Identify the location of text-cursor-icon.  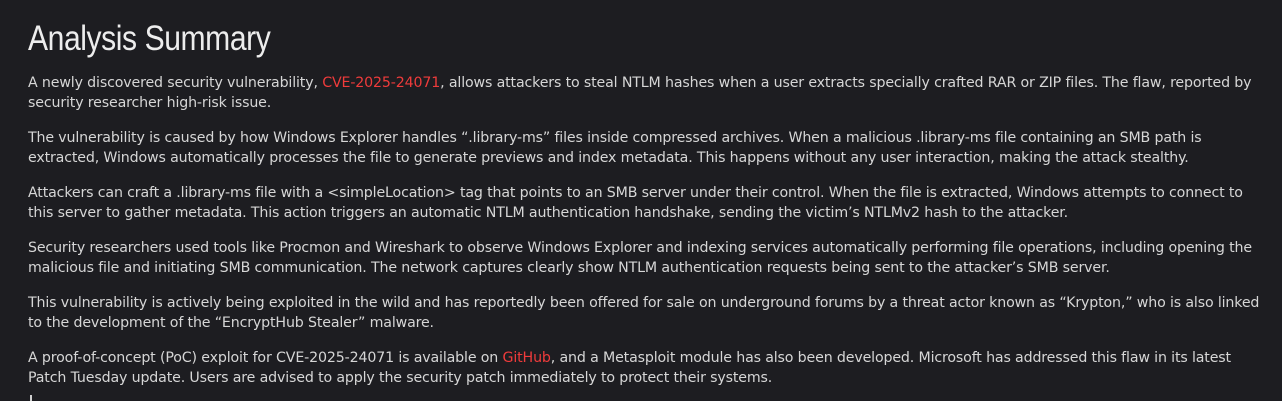
(31, 398).